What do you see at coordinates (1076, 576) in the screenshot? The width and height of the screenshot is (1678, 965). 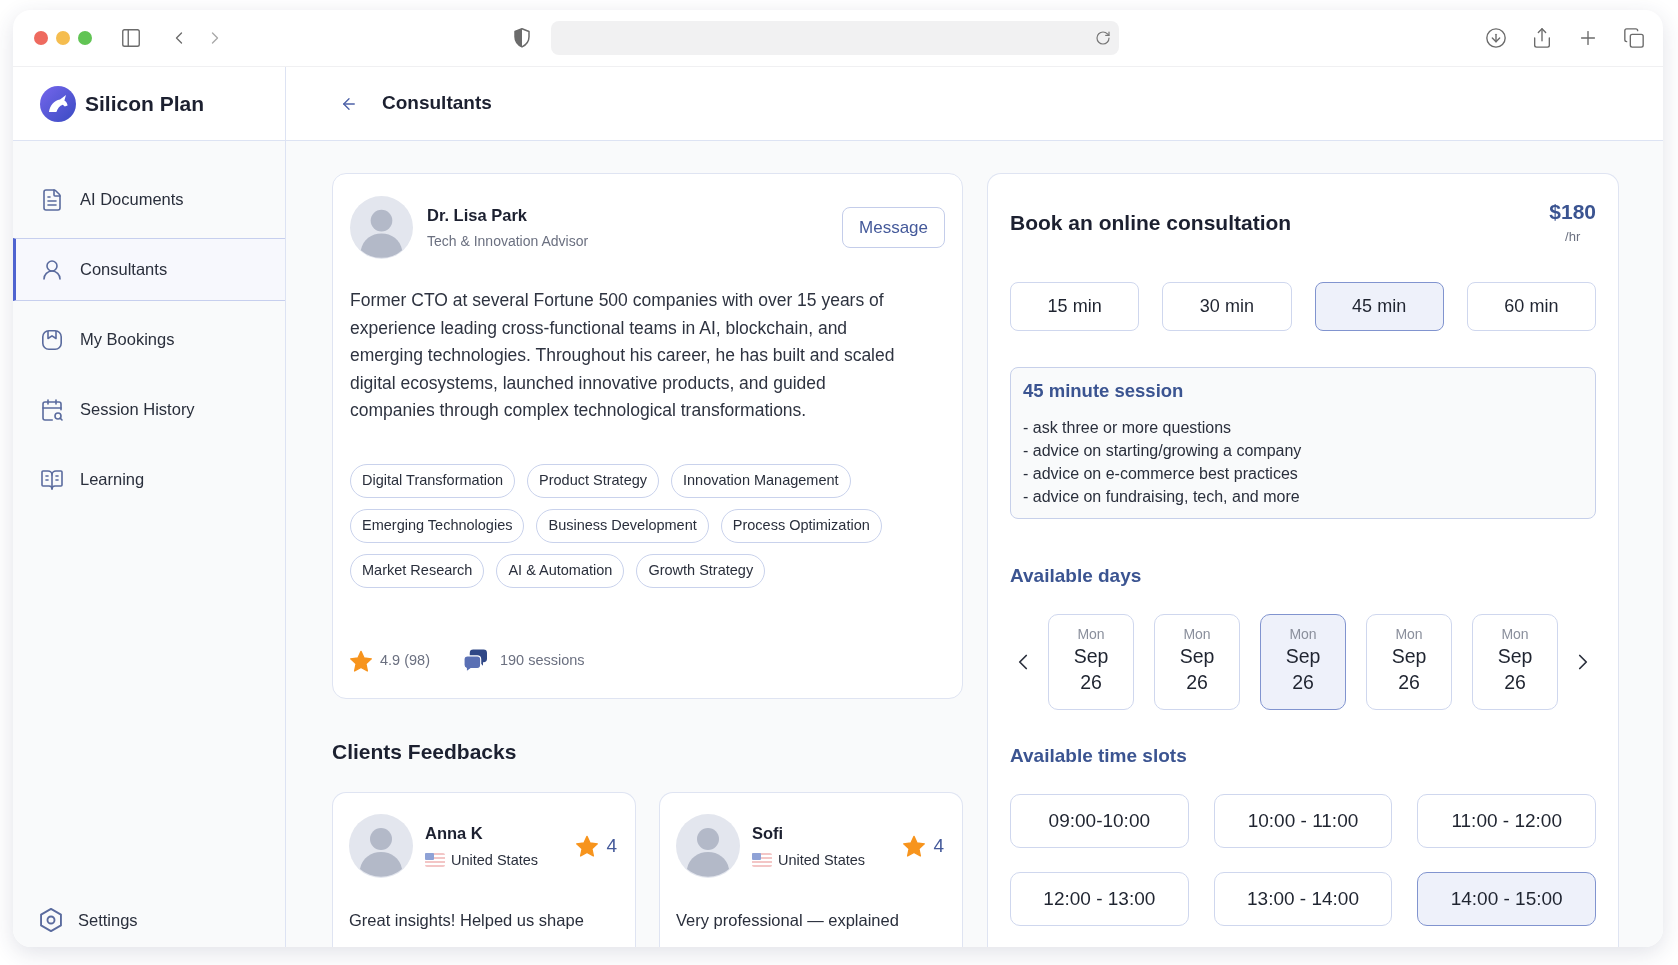 I see `section-heading: Available days` at bounding box center [1076, 576].